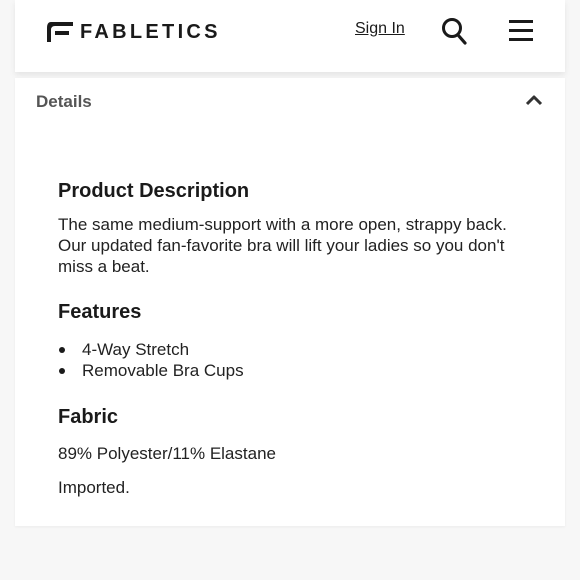 The width and height of the screenshot is (580, 580). I want to click on product-description-heading: Product Description, so click(154, 191).